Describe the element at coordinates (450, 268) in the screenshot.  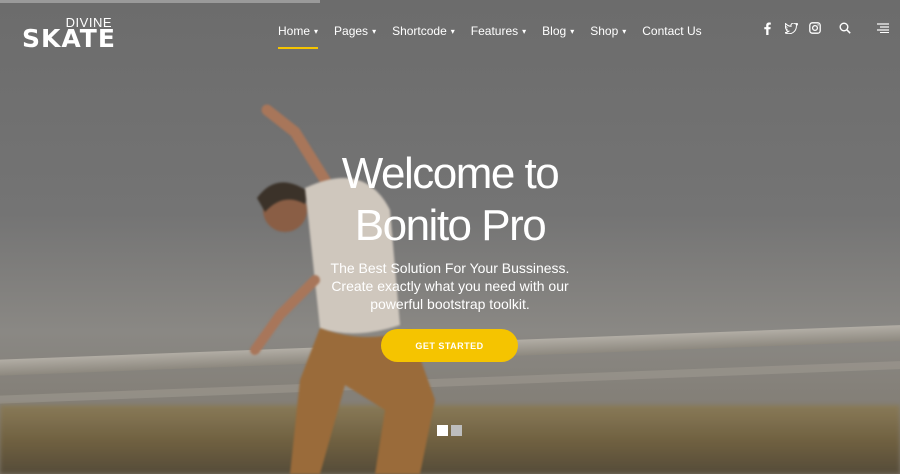
I see `hero-subtitle-line1: The Best Solution For Your Bussiness.` at that location.